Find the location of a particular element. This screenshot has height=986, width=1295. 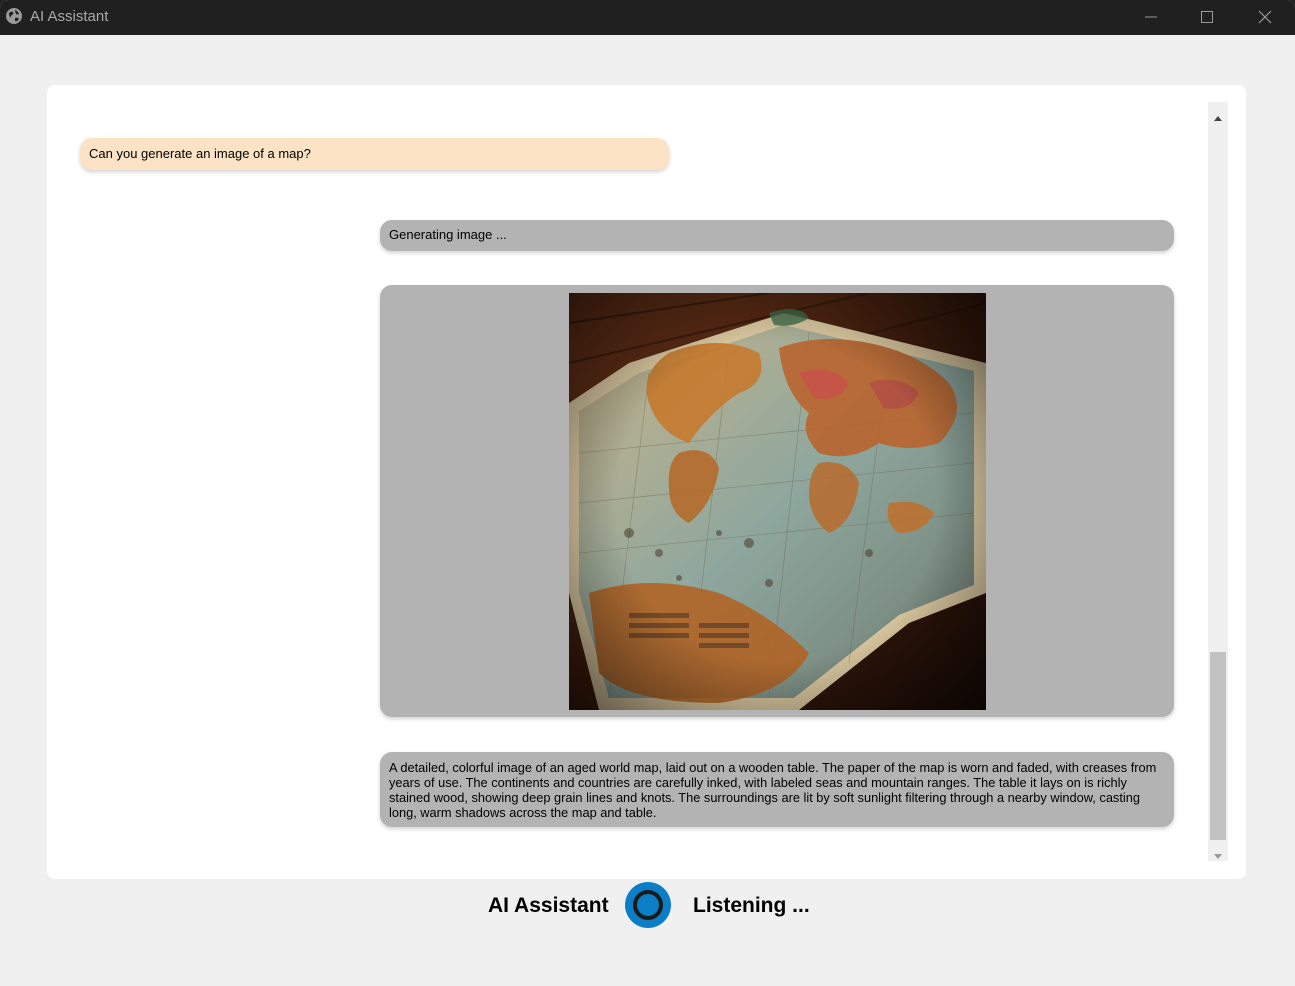

map-image-illustration is located at coordinates (777, 501).